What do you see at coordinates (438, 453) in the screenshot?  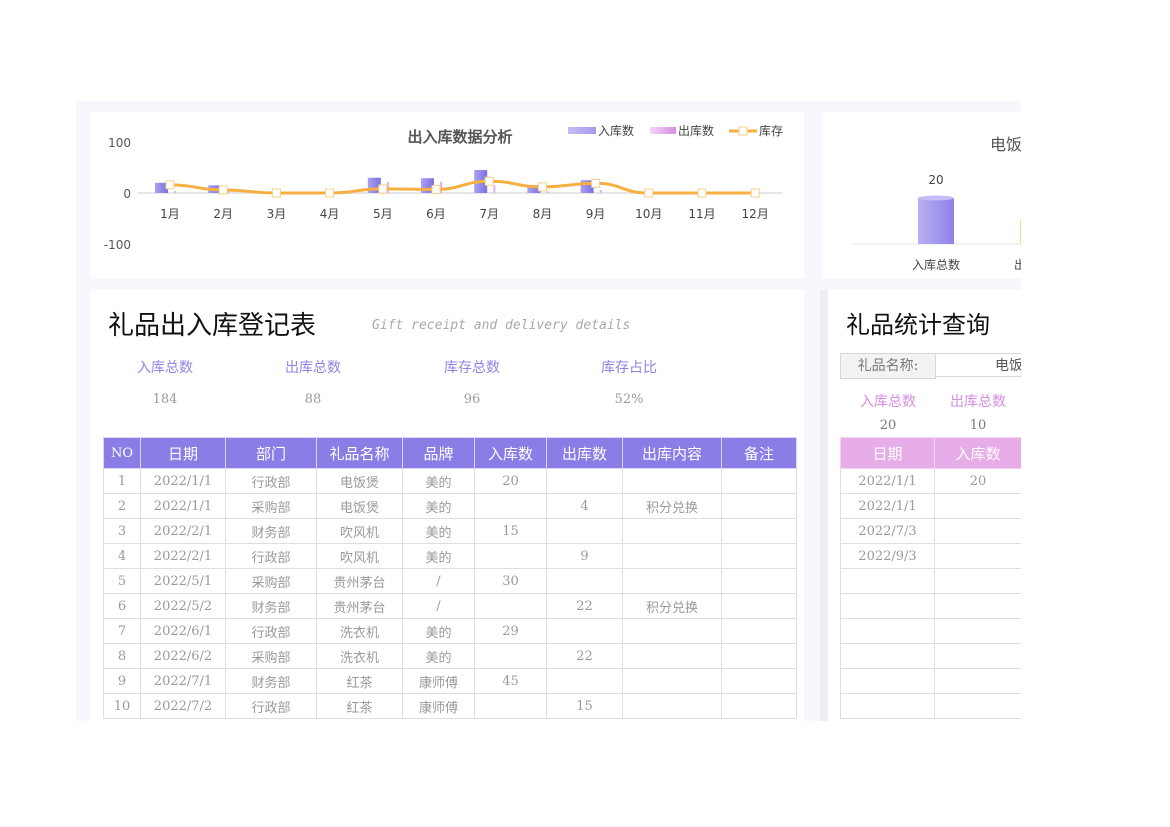 I see `col-brand: 品牌` at bounding box center [438, 453].